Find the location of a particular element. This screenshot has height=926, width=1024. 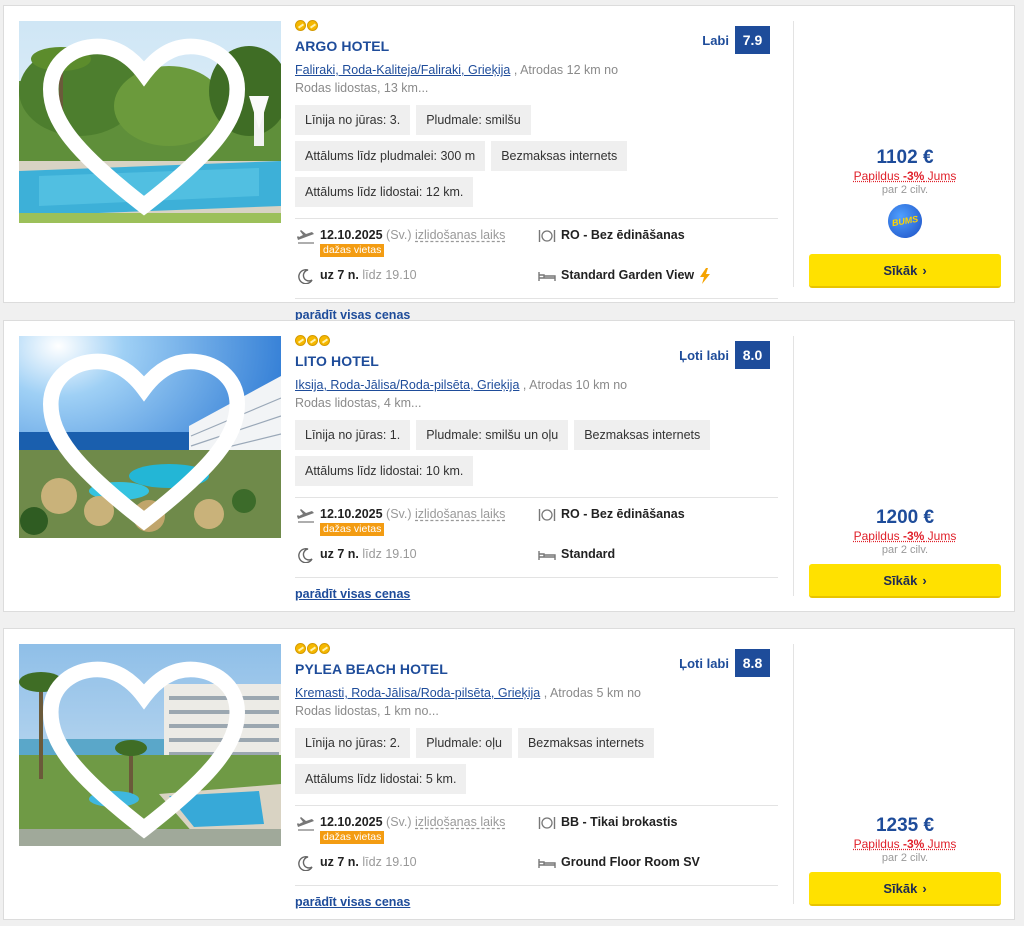

vertical-divider is located at coordinates (793, 154).